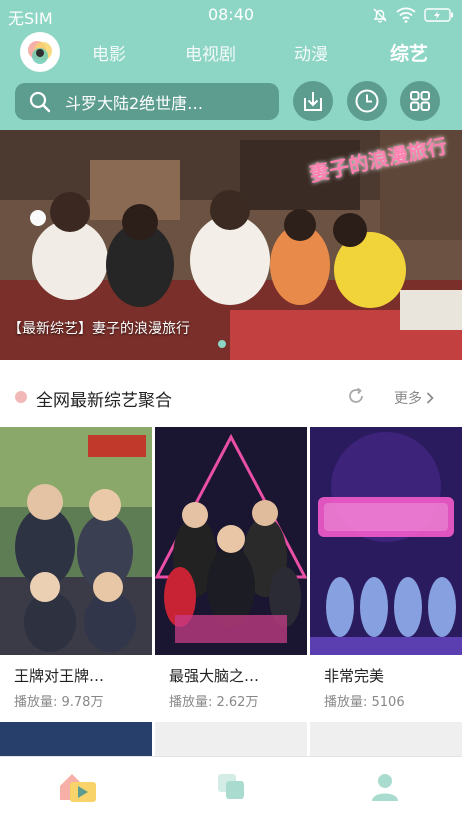  I want to click on tab-variety: 综艺, so click(409, 52).